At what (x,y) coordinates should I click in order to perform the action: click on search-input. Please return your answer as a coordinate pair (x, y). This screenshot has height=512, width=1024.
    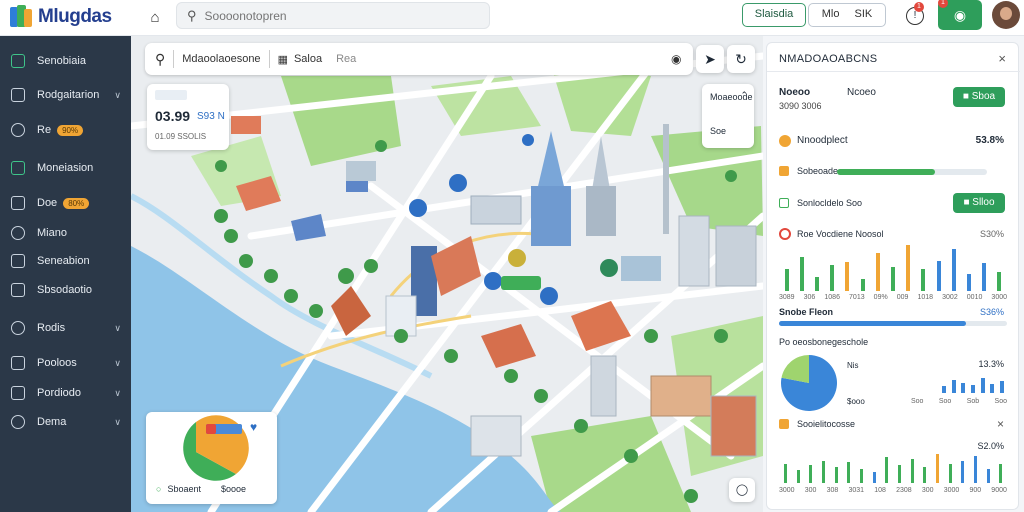
    Looking at the image, I should click on (334, 15).